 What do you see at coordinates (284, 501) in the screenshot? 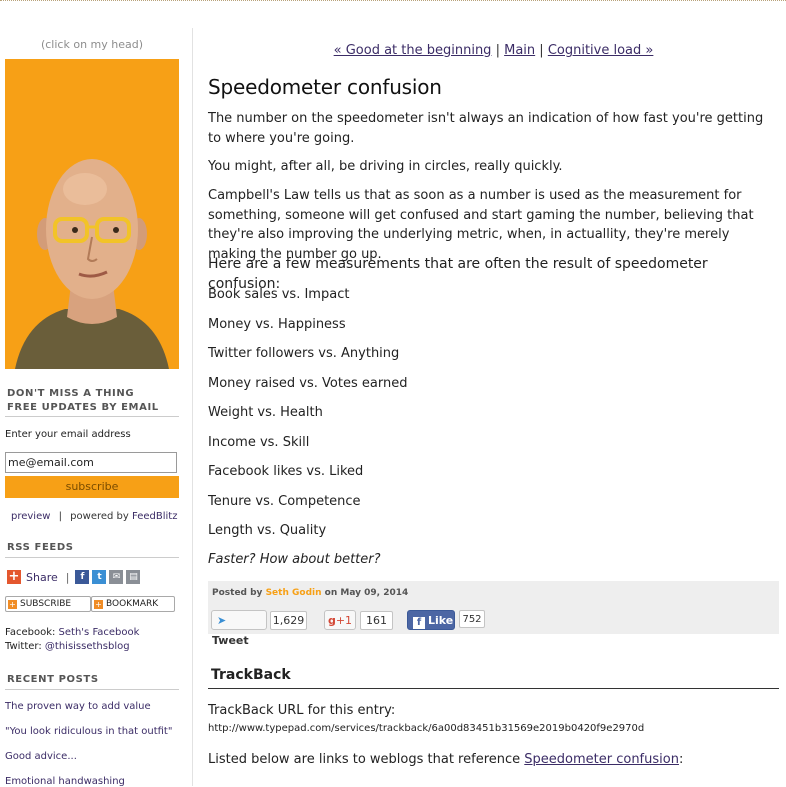
I see `list-item: Tenure vs. Competence` at bounding box center [284, 501].